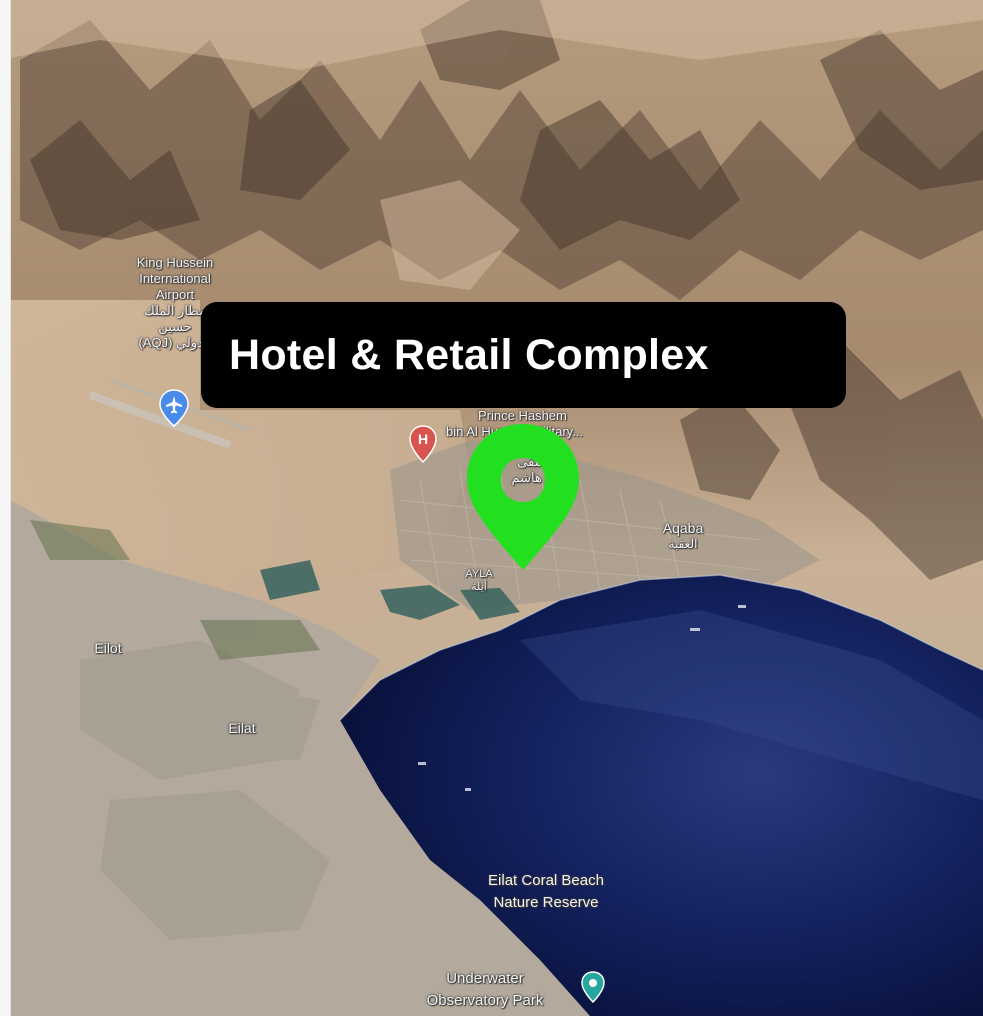 Image resolution: width=983 pixels, height=1016 pixels. Describe the element at coordinates (242, 728) in the screenshot. I see `eilat-label: Eilat` at that location.